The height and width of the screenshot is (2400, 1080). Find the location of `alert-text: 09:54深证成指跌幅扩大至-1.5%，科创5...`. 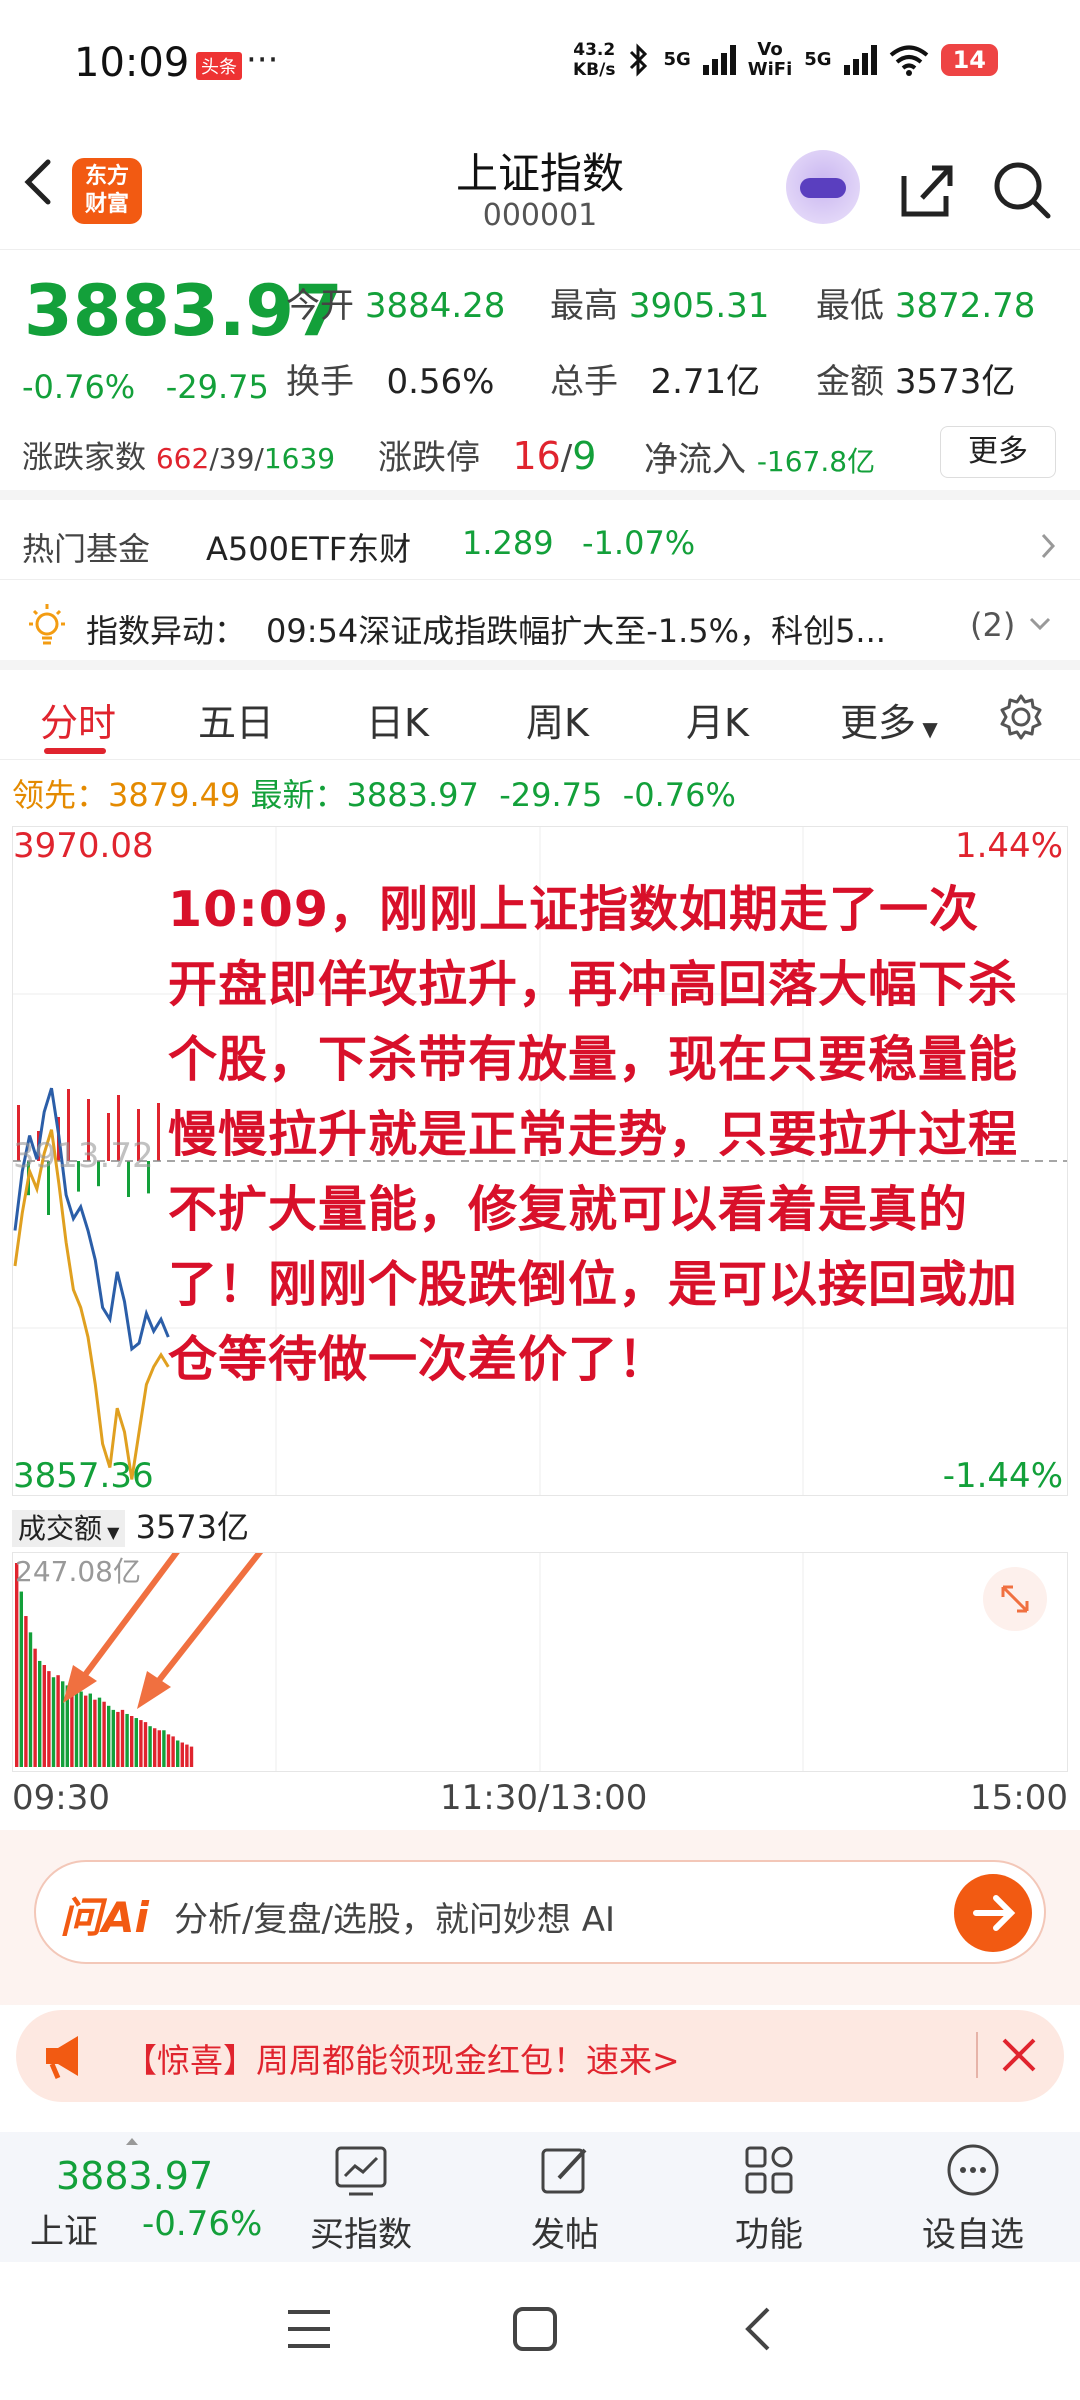

alert-text: 09:54深证成指跌幅扩大至-1.5%，科创5... is located at coordinates (576, 631).